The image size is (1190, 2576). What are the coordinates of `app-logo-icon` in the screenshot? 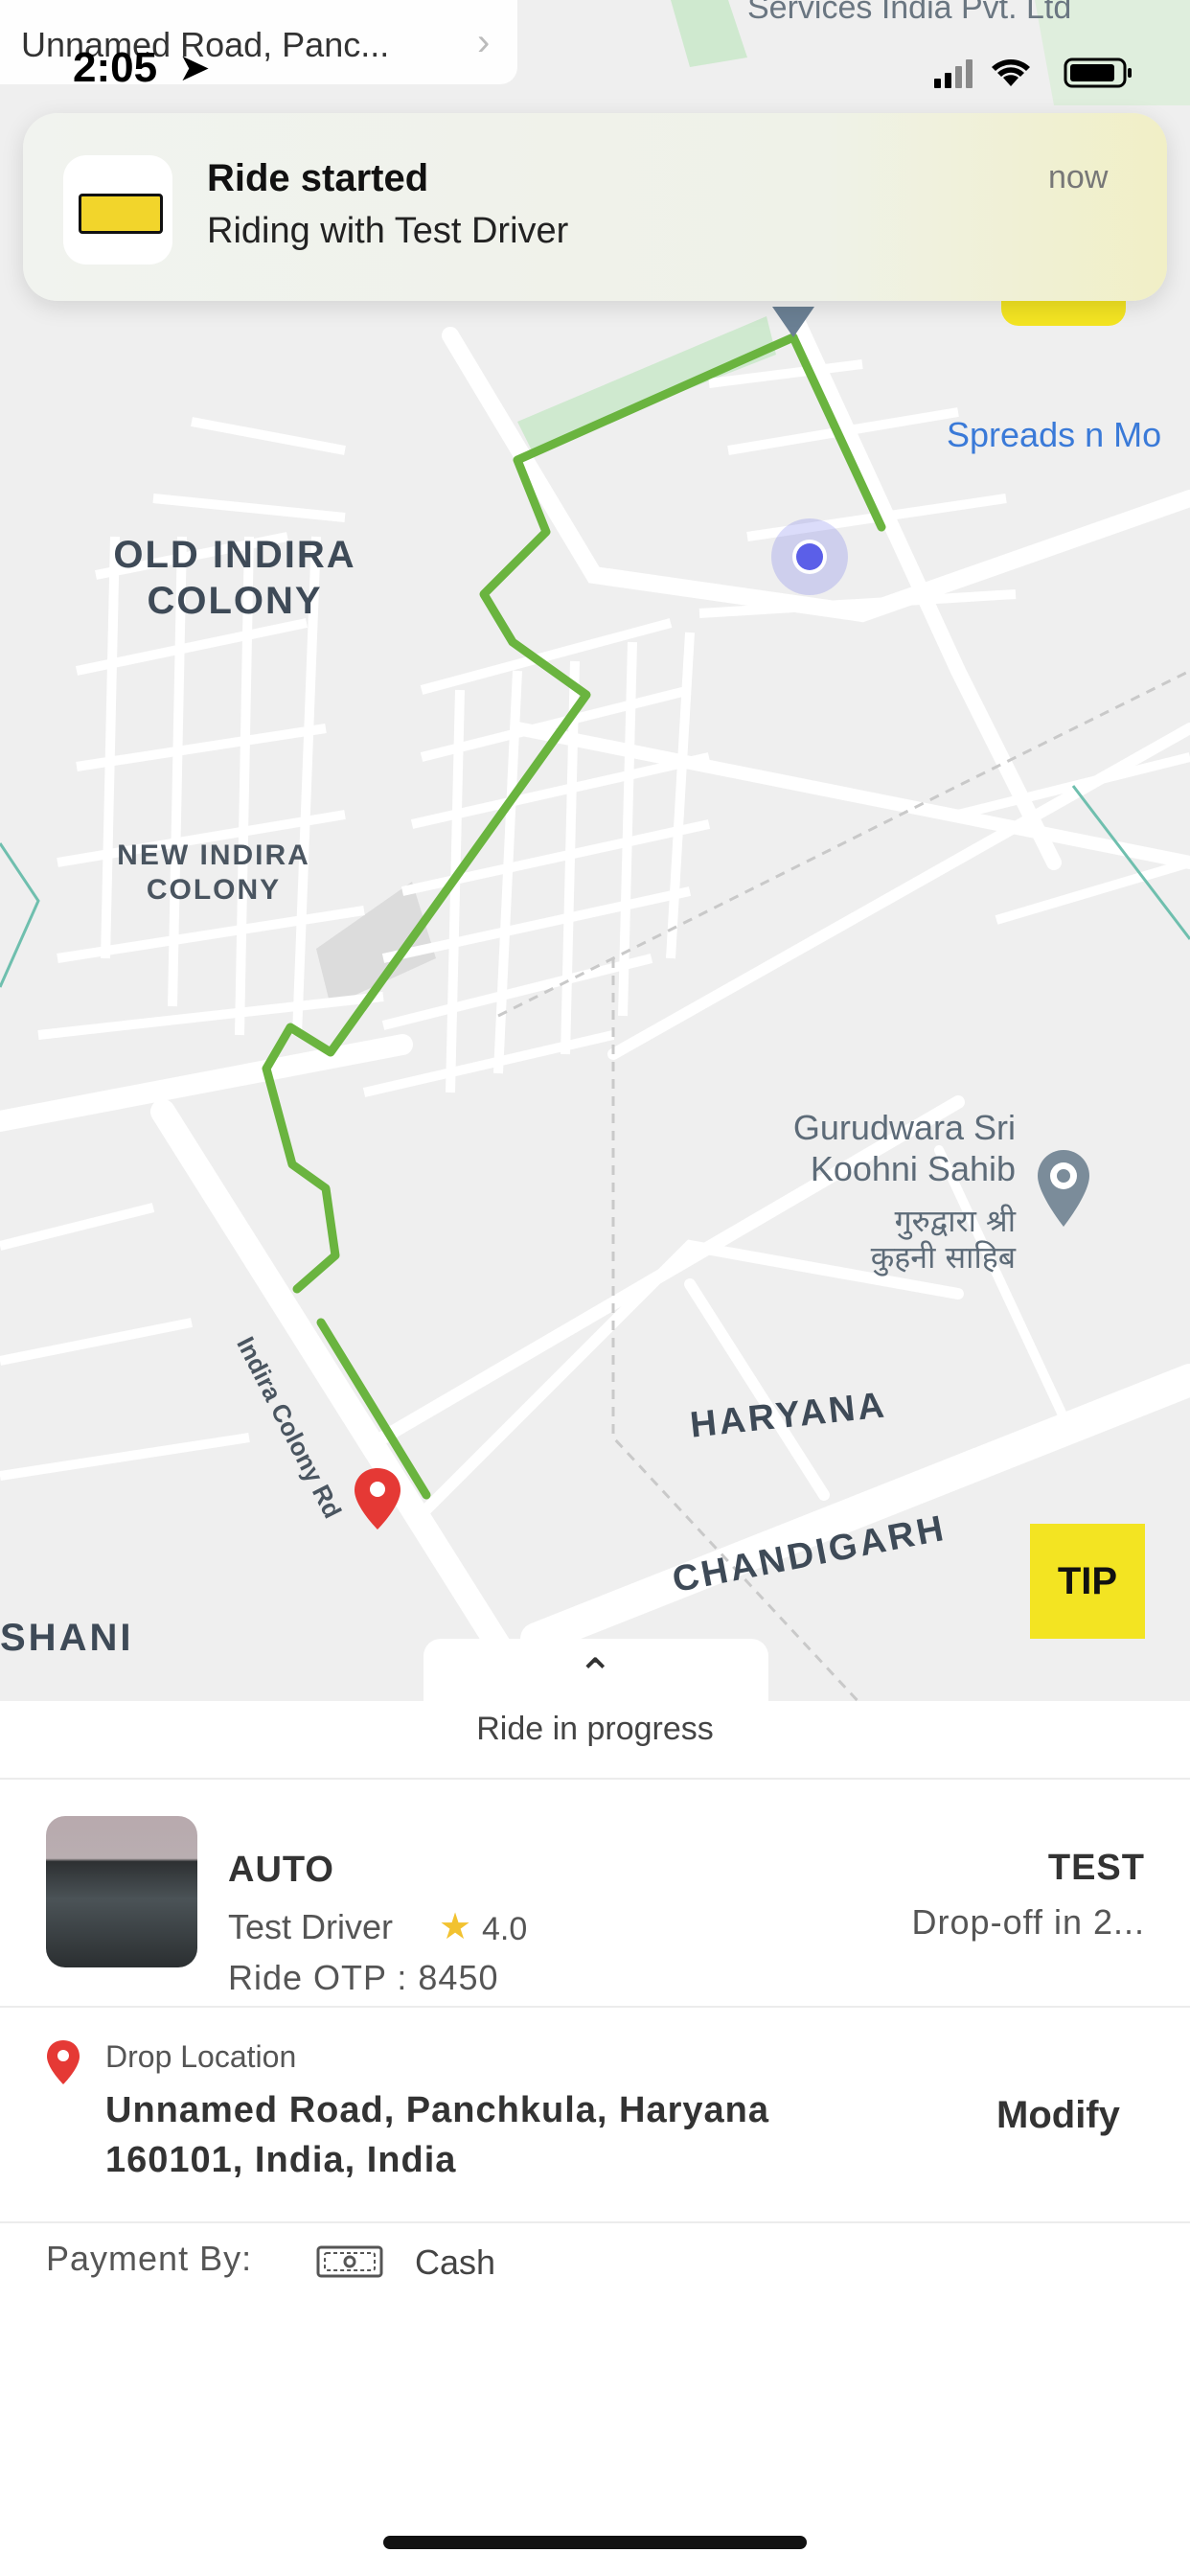 It's located at (118, 209).